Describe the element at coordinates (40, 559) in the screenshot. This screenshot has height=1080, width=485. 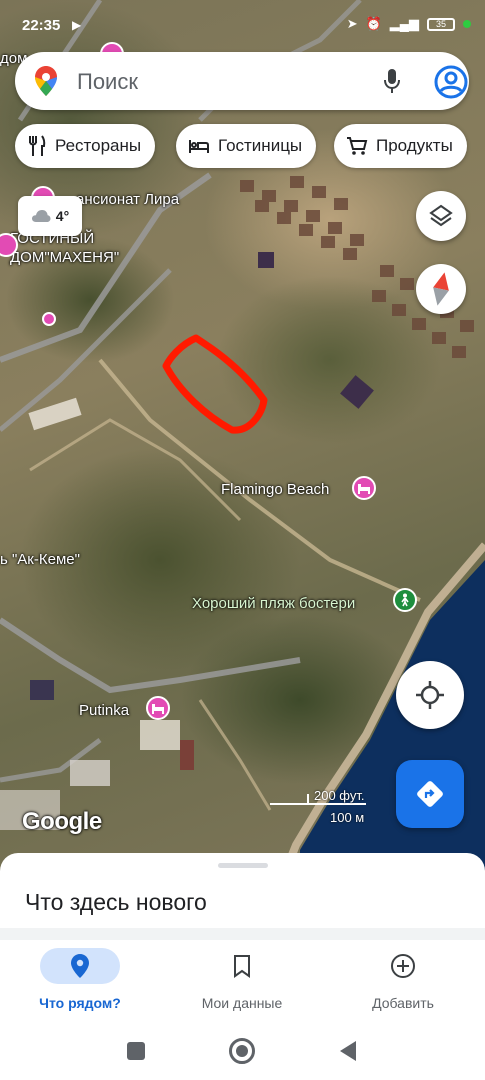
I see `label-ak-keme: ь "Ак-Кеме"` at that location.